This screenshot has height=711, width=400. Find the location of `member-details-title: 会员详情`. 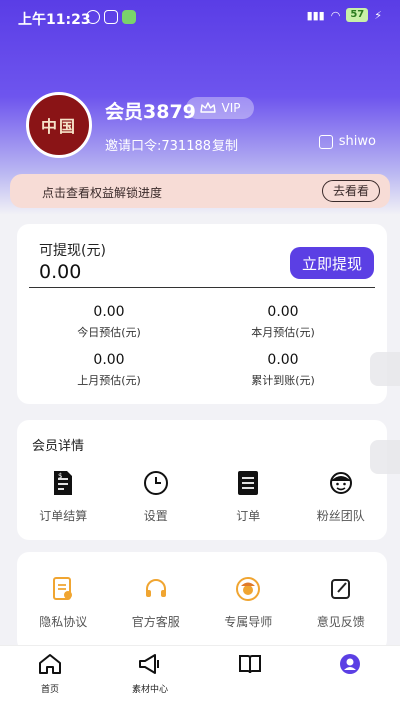

member-details-title: 会员详情 is located at coordinates (58, 446).